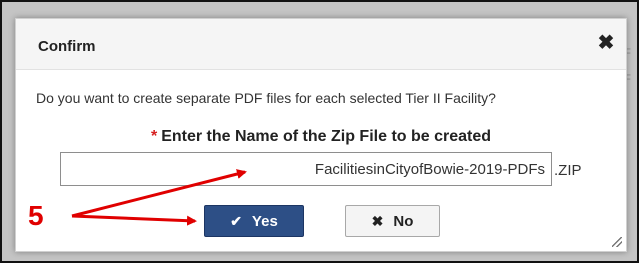  I want to click on annotation-arrow-to-input, so click(159, 193).